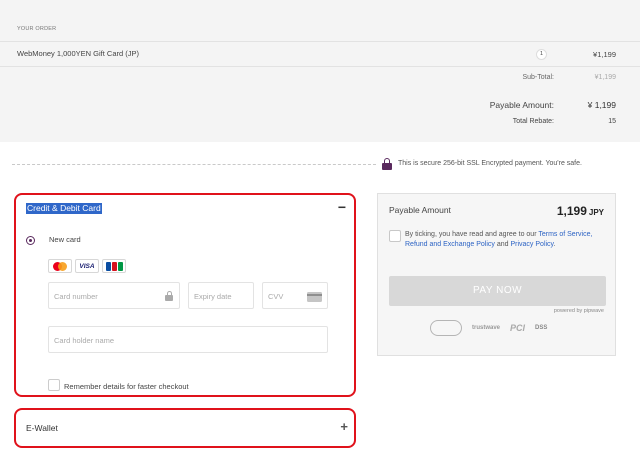  I want to click on secure-divider, so click(194, 164).